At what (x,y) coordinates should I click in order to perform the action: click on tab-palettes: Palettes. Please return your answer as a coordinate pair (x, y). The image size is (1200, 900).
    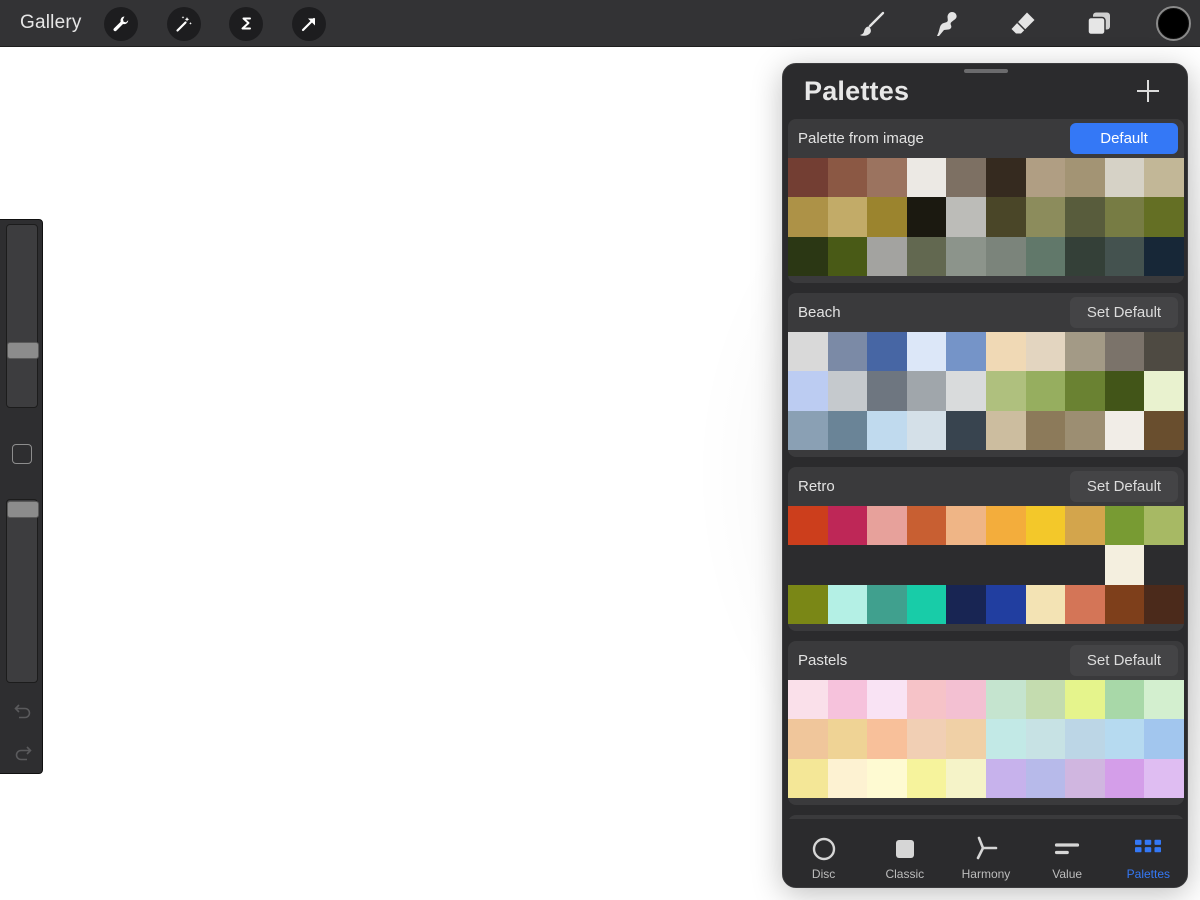
    Looking at the image, I should click on (1147, 854).